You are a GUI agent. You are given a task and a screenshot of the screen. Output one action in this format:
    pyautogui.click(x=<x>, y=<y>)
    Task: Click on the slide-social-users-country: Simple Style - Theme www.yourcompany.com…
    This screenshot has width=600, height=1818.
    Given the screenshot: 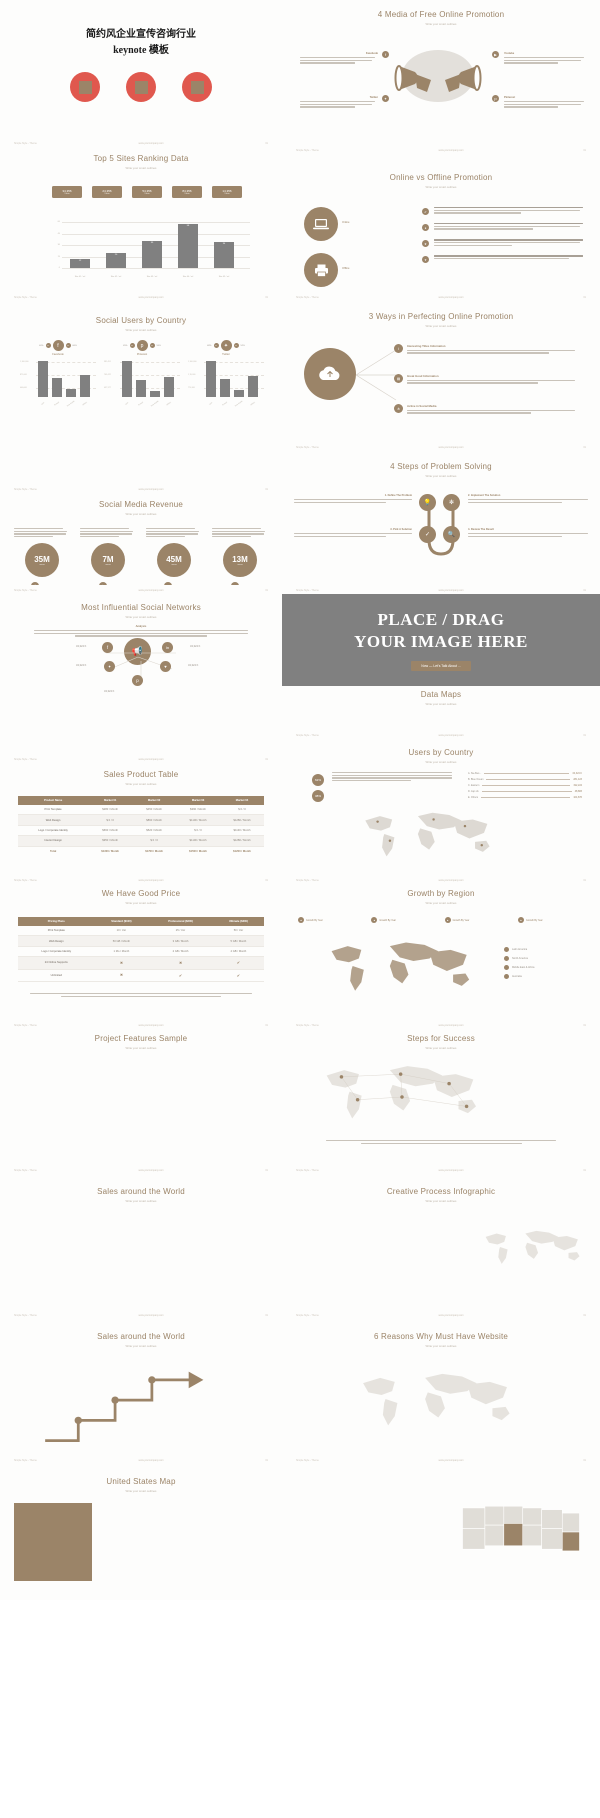 What is the action you would take?
    pyautogui.click(x=141, y=365)
    